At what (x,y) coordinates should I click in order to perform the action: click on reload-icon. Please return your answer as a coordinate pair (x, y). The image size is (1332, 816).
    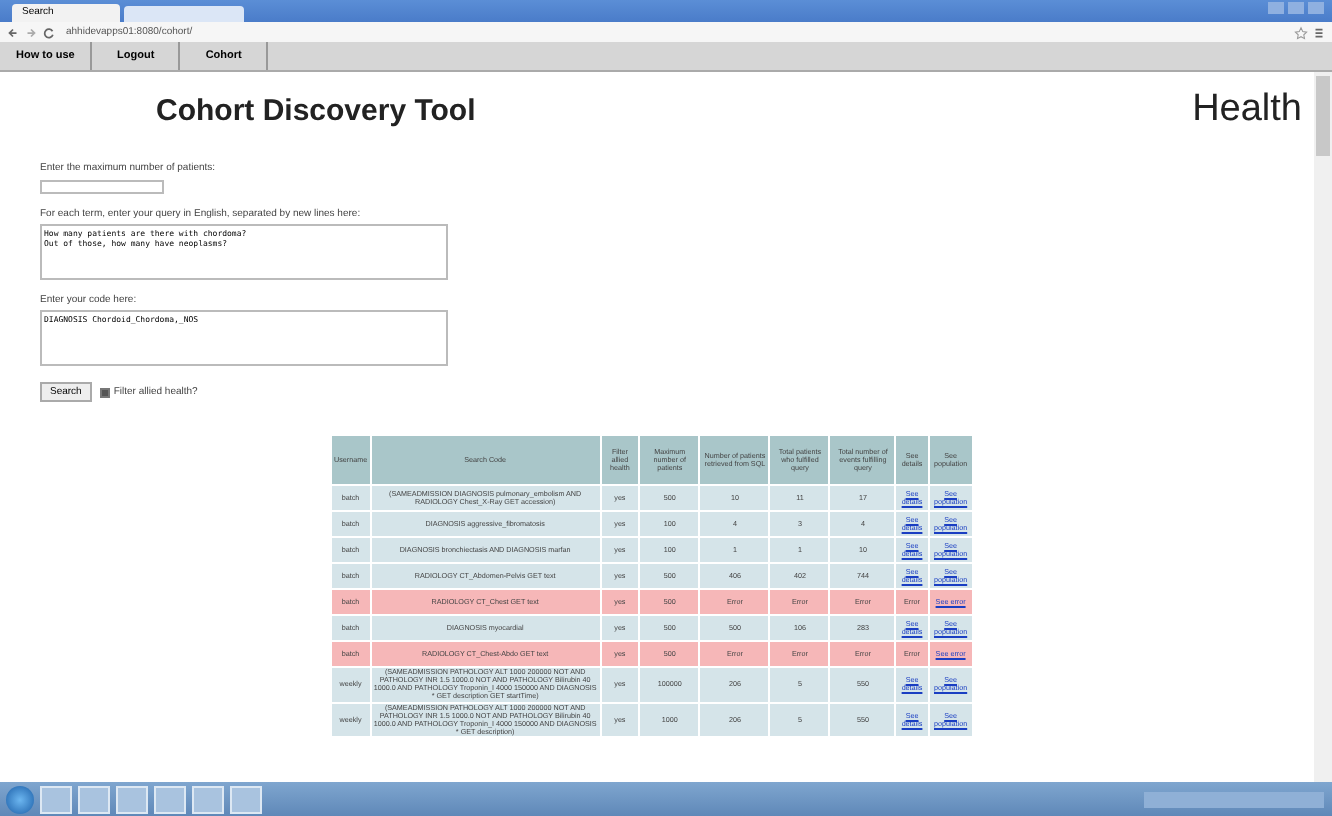
    Looking at the image, I should click on (49, 32).